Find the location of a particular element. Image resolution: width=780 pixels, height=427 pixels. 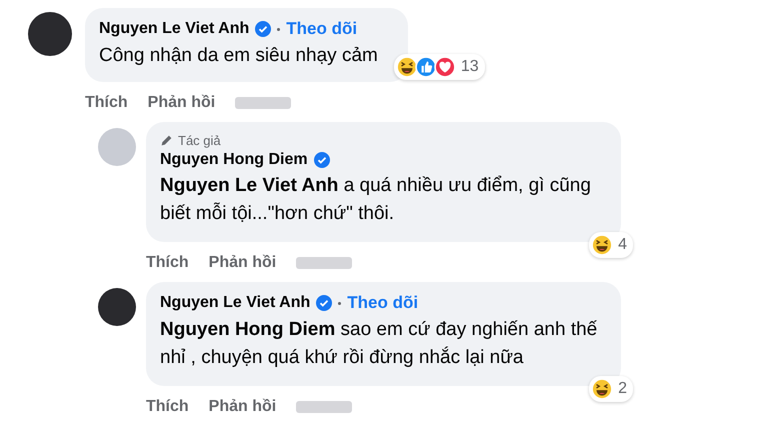

reaction-count: 2 is located at coordinates (622, 389).